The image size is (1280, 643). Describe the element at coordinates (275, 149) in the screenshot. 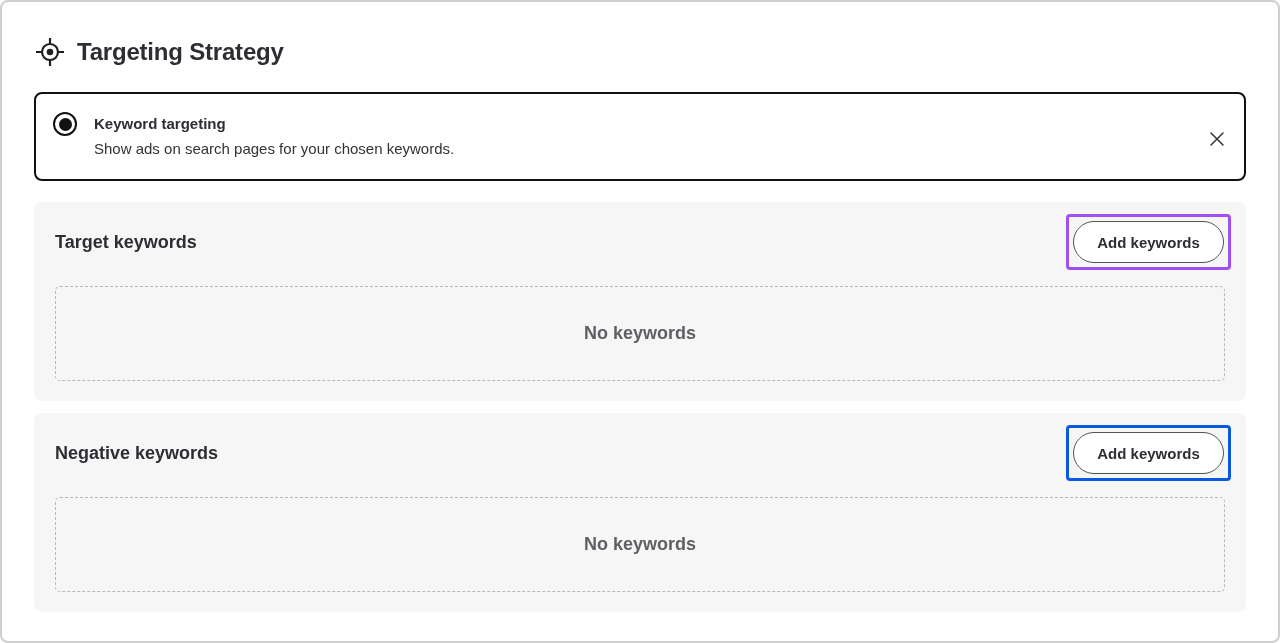

I see `option-description: Show ads on search pages for your chosen keywords.` at that location.